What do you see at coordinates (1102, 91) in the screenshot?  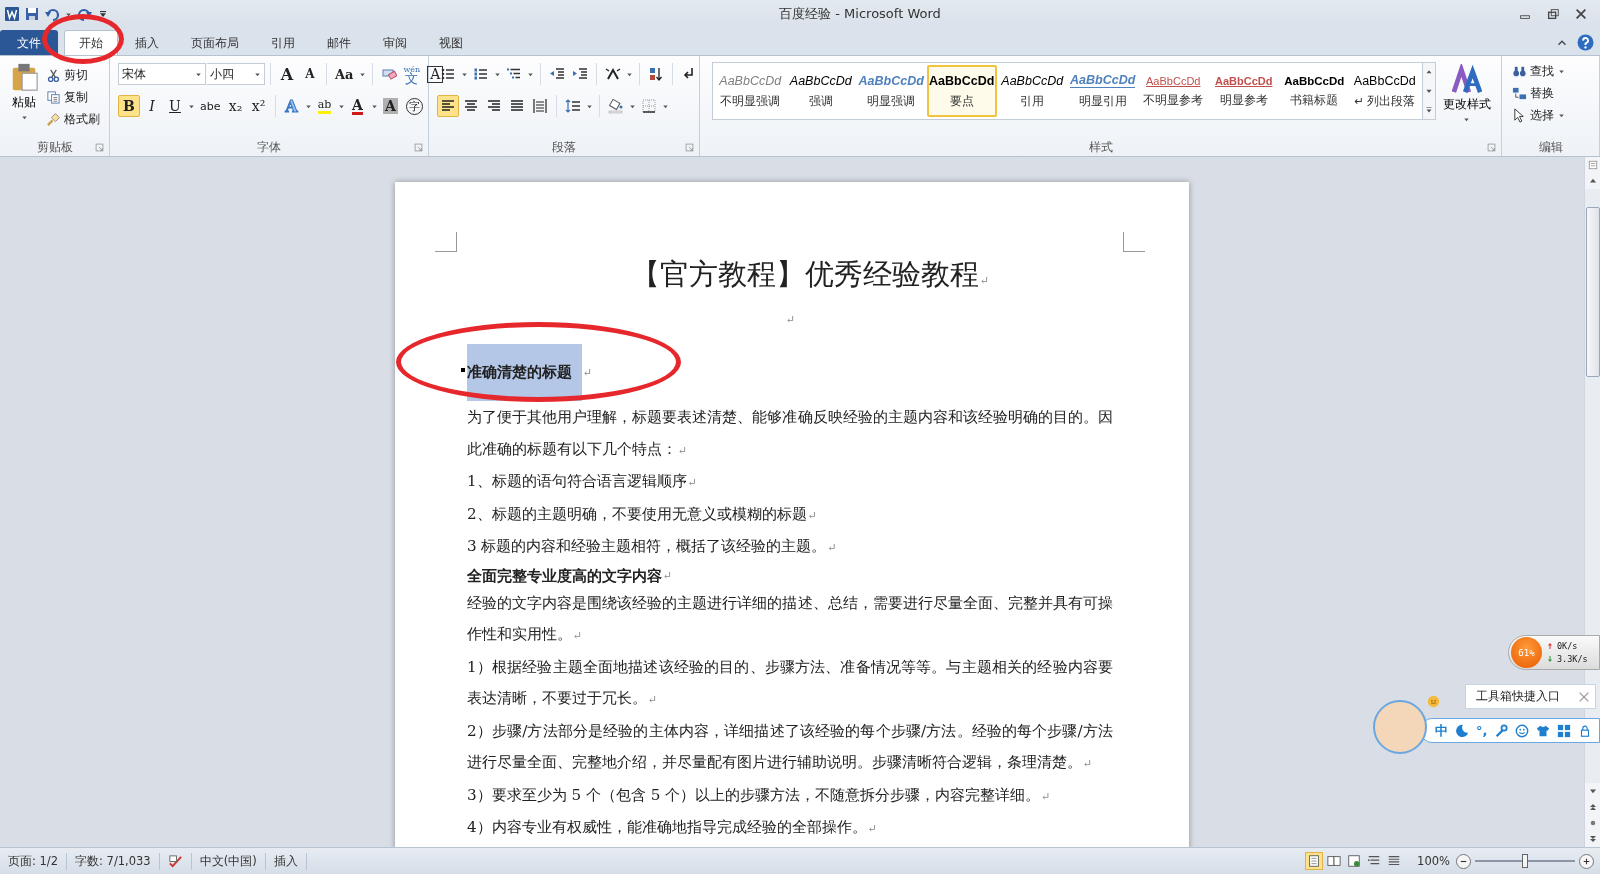 I see `style-item: AaBbCcDd 明显引用` at bounding box center [1102, 91].